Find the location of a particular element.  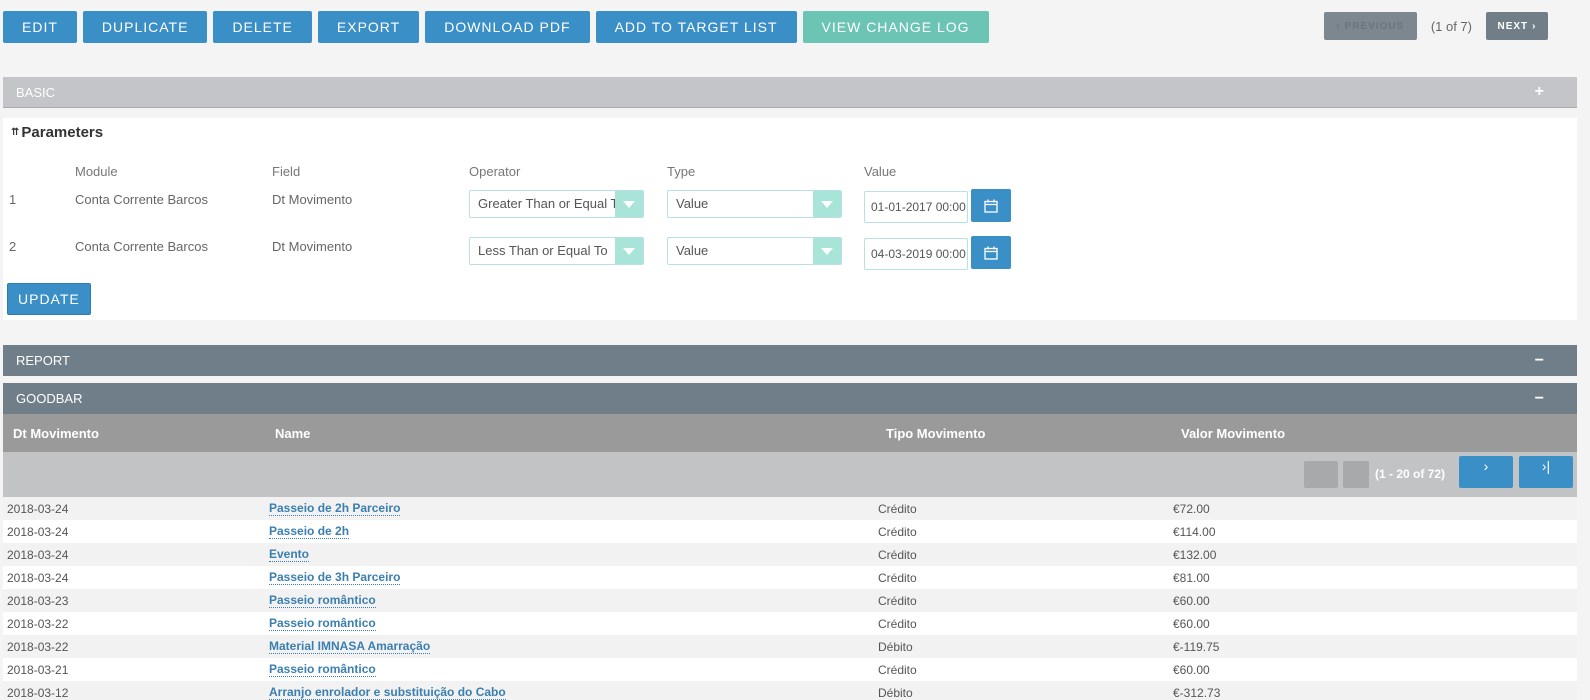

row-valor: €114.00 is located at coordinates (1194, 532).